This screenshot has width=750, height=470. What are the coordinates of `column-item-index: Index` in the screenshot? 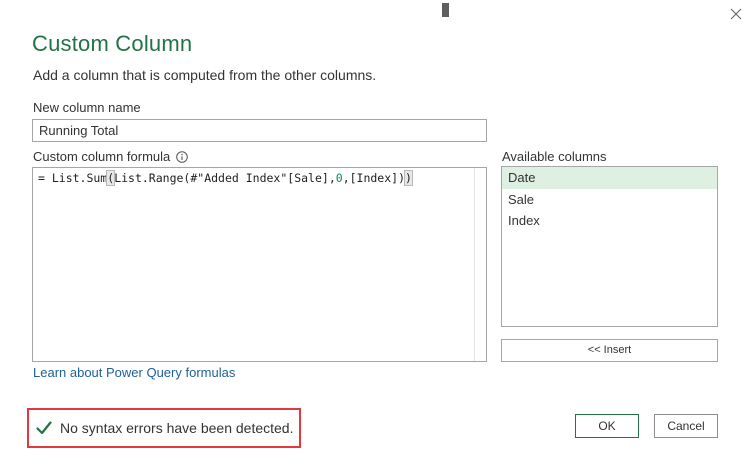 It's located at (609, 221).